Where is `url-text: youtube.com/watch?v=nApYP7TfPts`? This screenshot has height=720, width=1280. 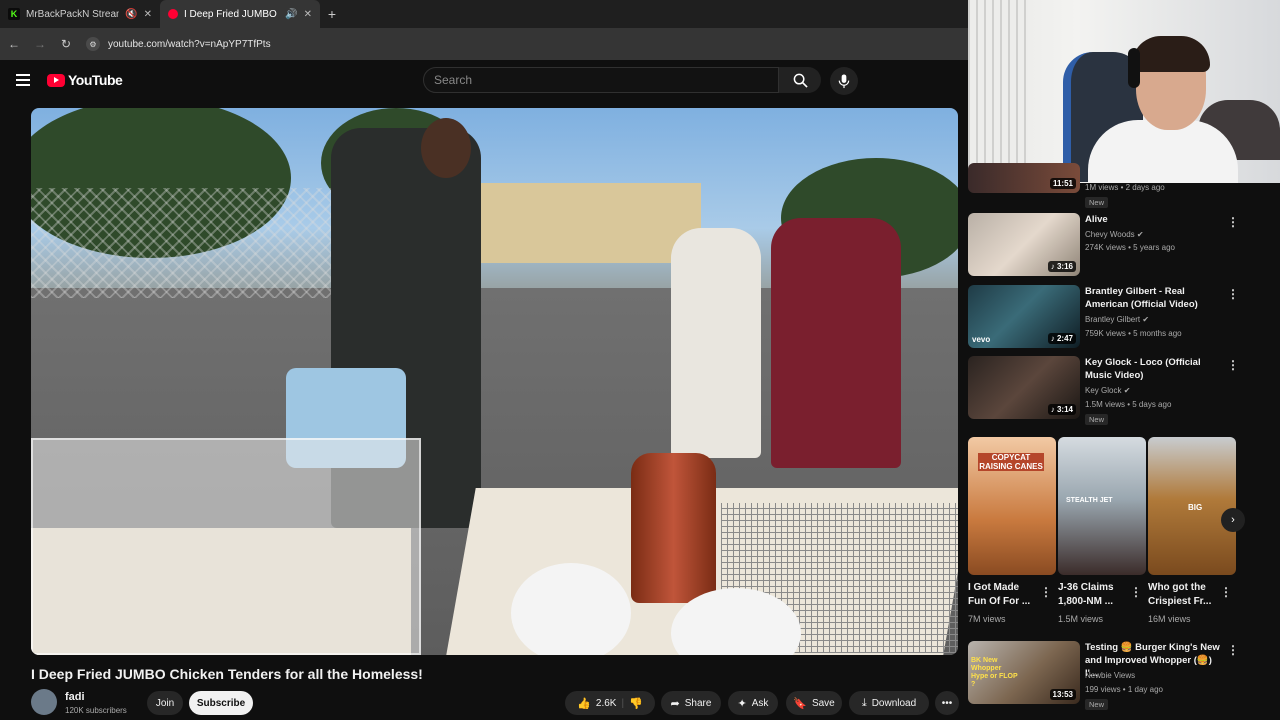 url-text: youtube.com/watch?v=nApYP7TfPts is located at coordinates (189, 44).